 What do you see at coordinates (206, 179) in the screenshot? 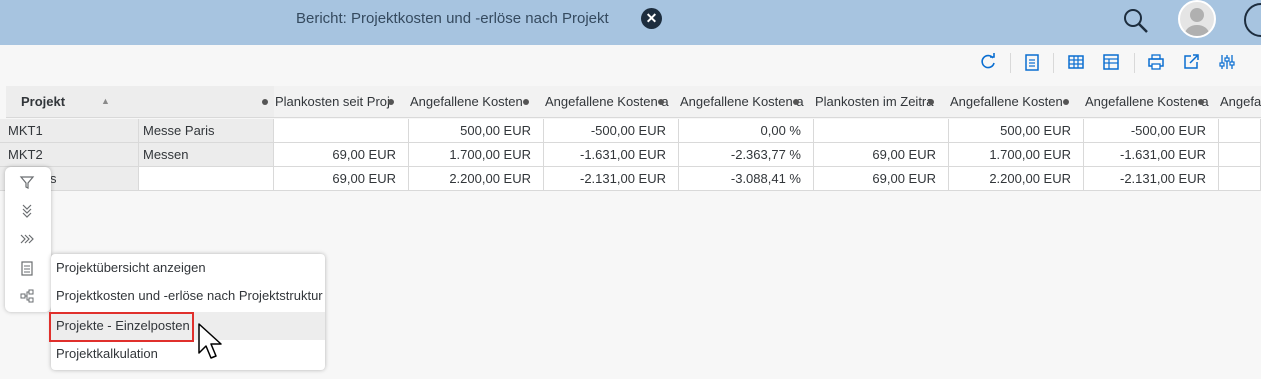
I see `project-name-cell` at bounding box center [206, 179].